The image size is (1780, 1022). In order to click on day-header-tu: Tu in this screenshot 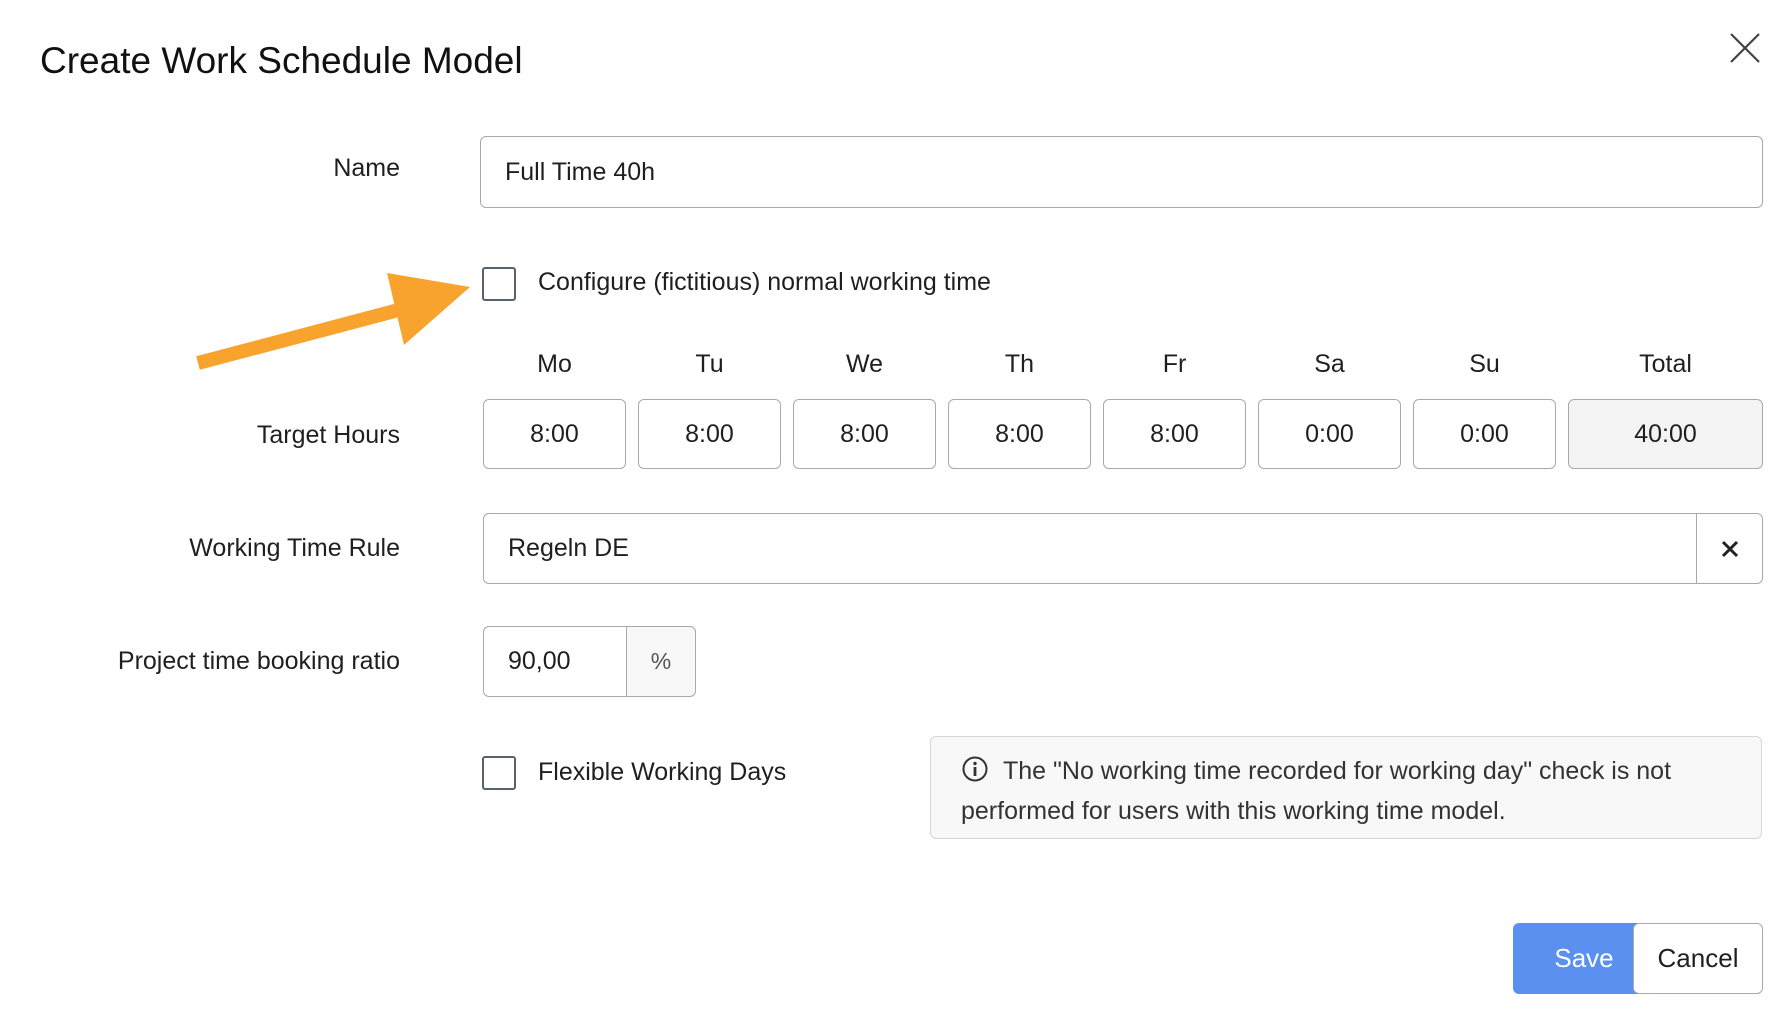, I will do `click(709, 364)`.